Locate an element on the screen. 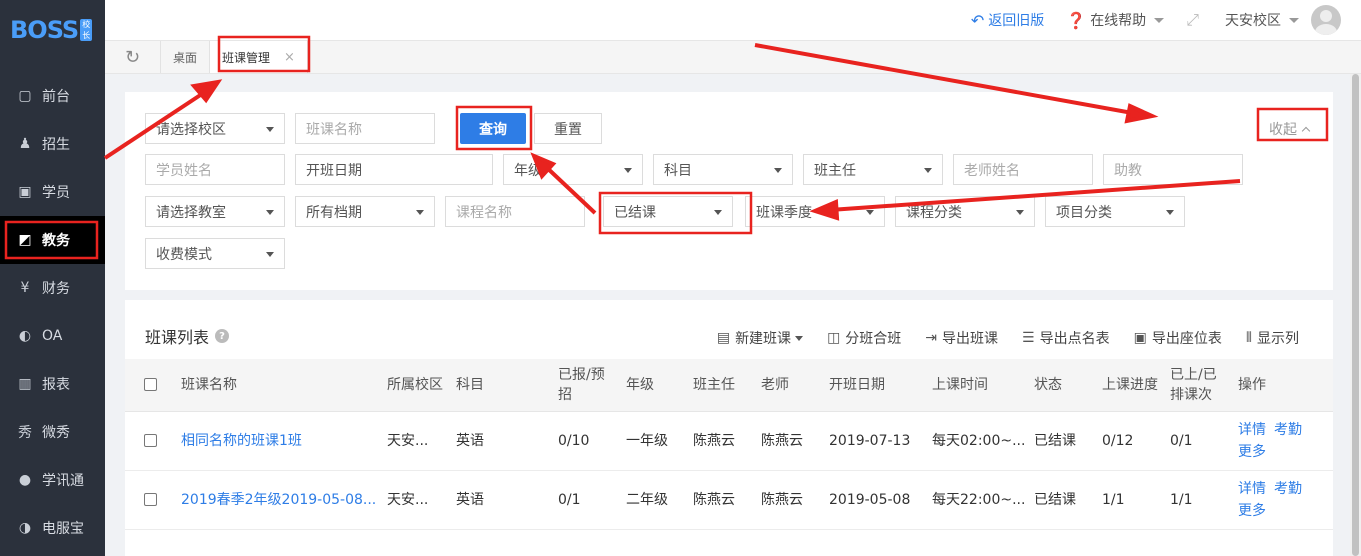 This screenshot has width=1361, height=556. col-teacher: 老师 is located at coordinates (795, 385).